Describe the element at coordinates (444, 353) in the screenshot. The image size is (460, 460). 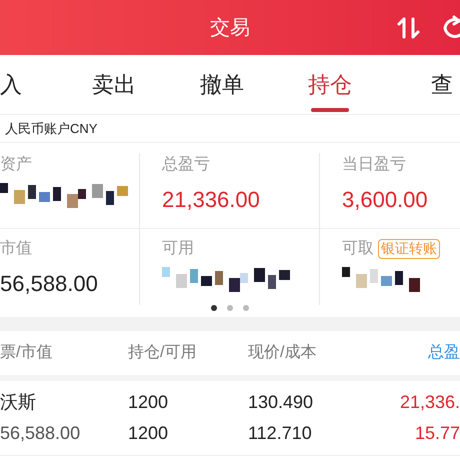
I see `column-header: 总盈` at that location.